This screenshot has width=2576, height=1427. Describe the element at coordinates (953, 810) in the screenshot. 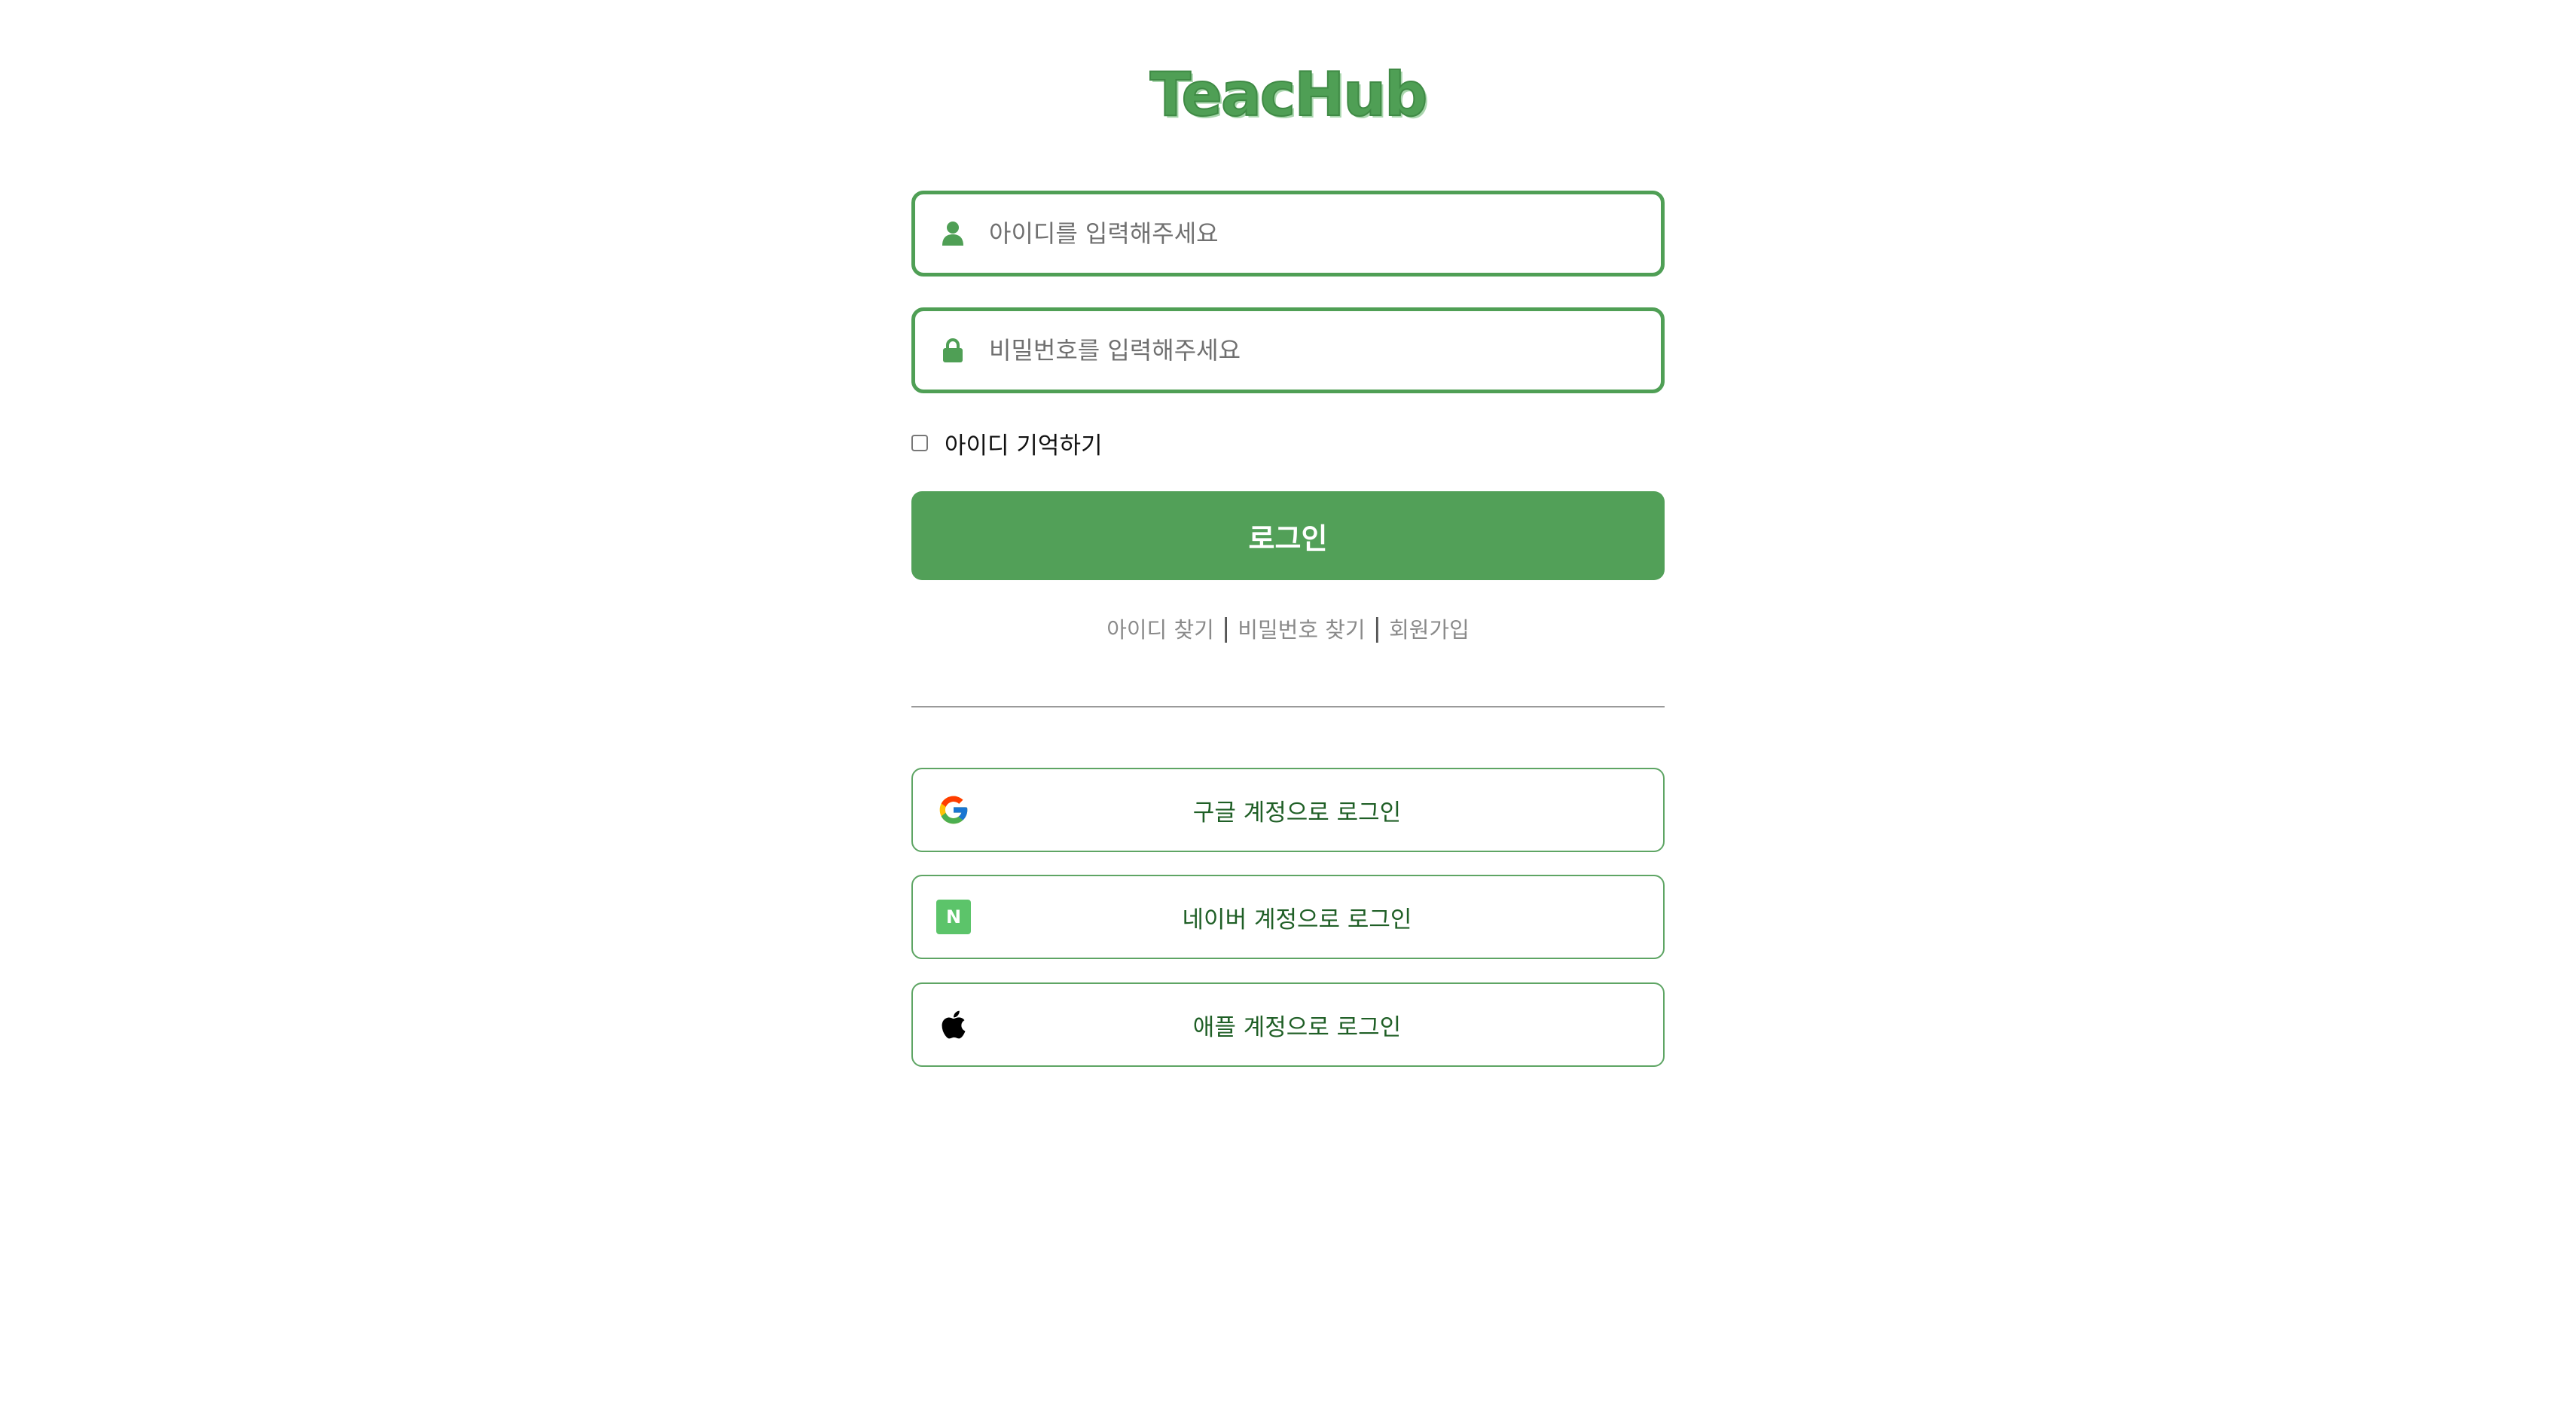

I see `google-icon` at that location.